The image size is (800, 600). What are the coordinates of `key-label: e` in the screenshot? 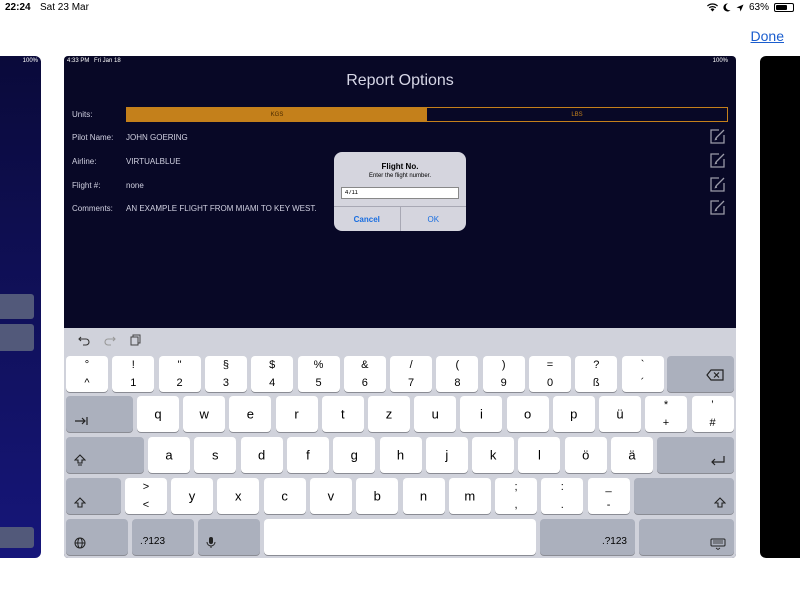 It's located at (250, 414).